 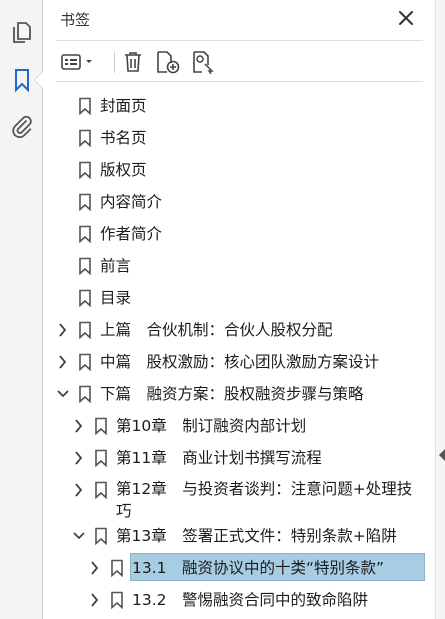 What do you see at coordinates (116, 298) in the screenshot?
I see `bookmark-label: 目录` at bounding box center [116, 298].